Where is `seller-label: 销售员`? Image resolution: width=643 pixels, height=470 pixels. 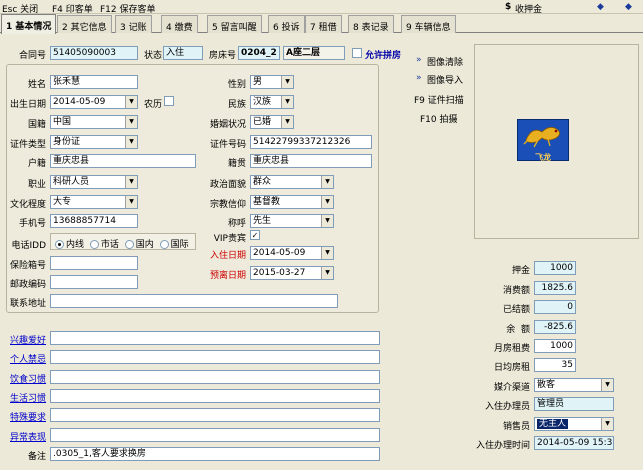 seller-label: 销售员 is located at coordinates (516, 427).